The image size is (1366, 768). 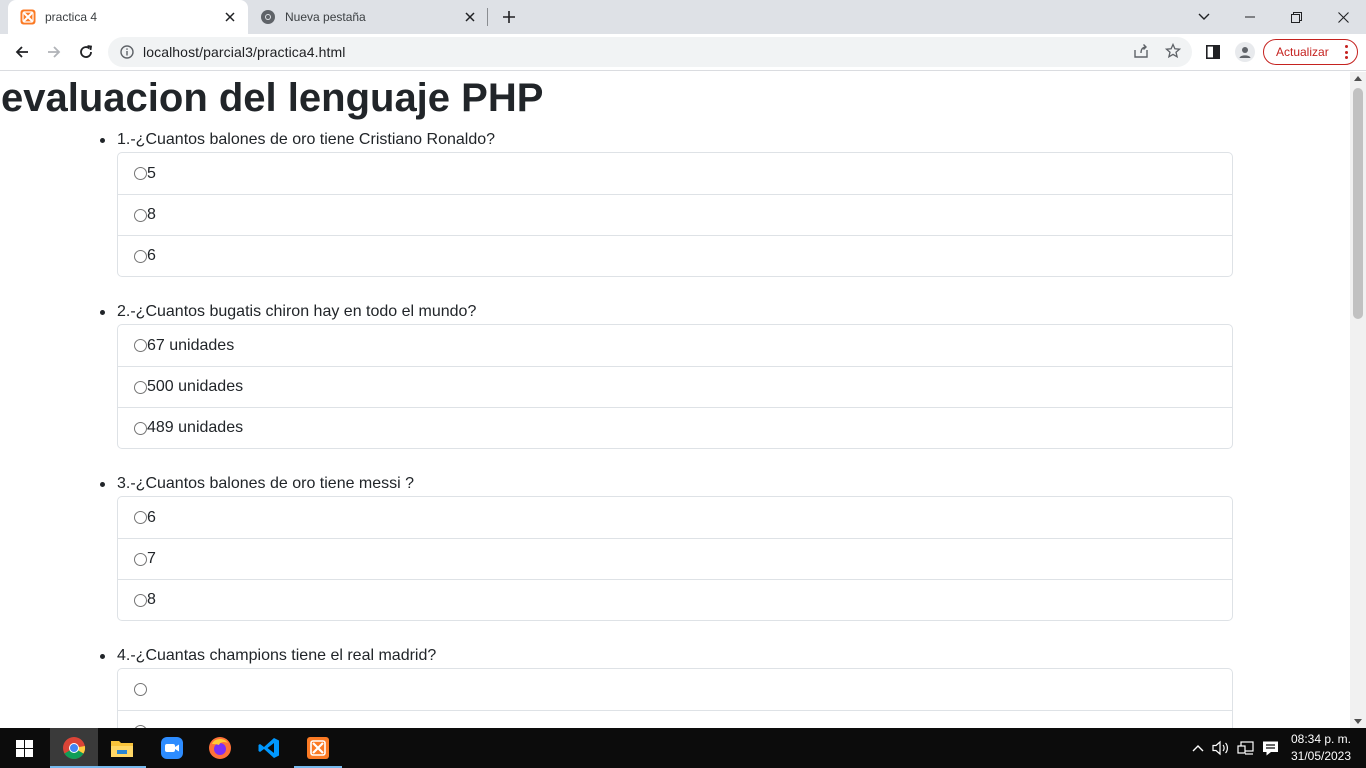 What do you see at coordinates (1321, 739) in the screenshot?
I see `clock-time: 08:34 p. m.` at bounding box center [1321, 739].